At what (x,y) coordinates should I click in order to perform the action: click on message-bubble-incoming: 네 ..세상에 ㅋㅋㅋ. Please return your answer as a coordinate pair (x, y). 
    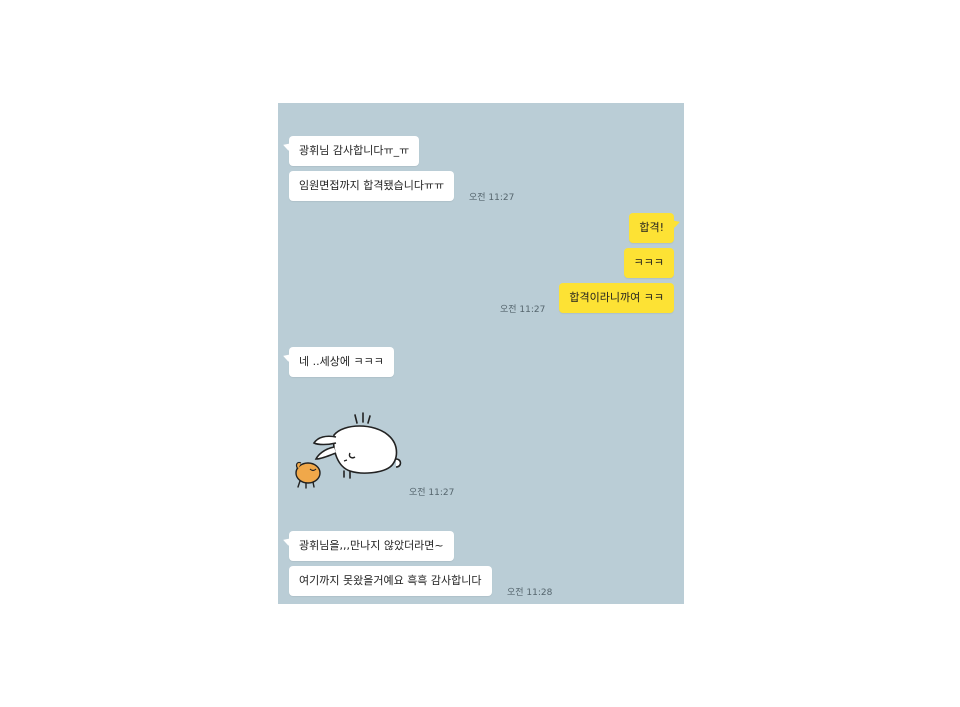
    Looking at the image, I should click on (341, 362).